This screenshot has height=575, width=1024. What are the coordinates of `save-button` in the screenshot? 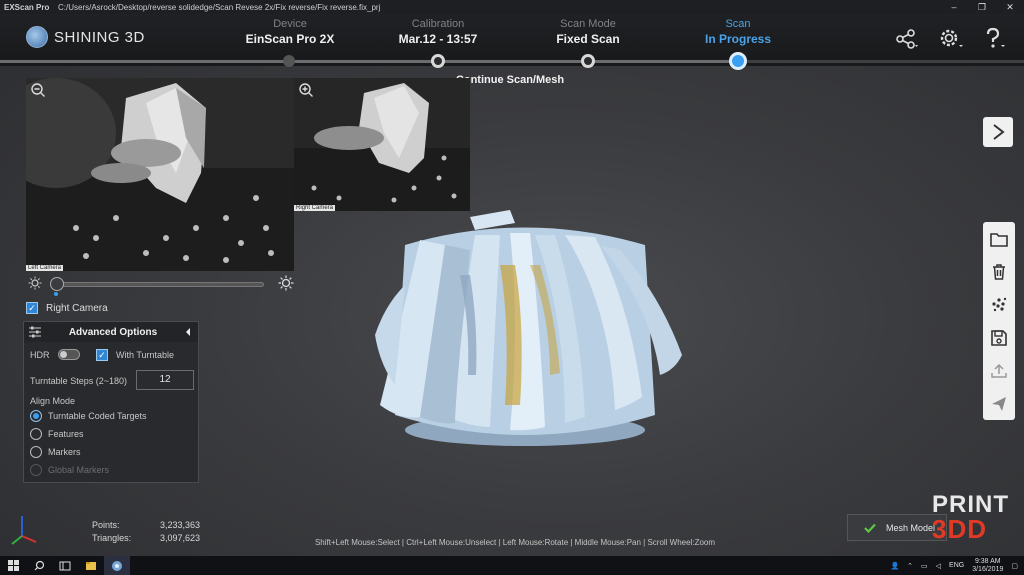 It's located at (999, 337).